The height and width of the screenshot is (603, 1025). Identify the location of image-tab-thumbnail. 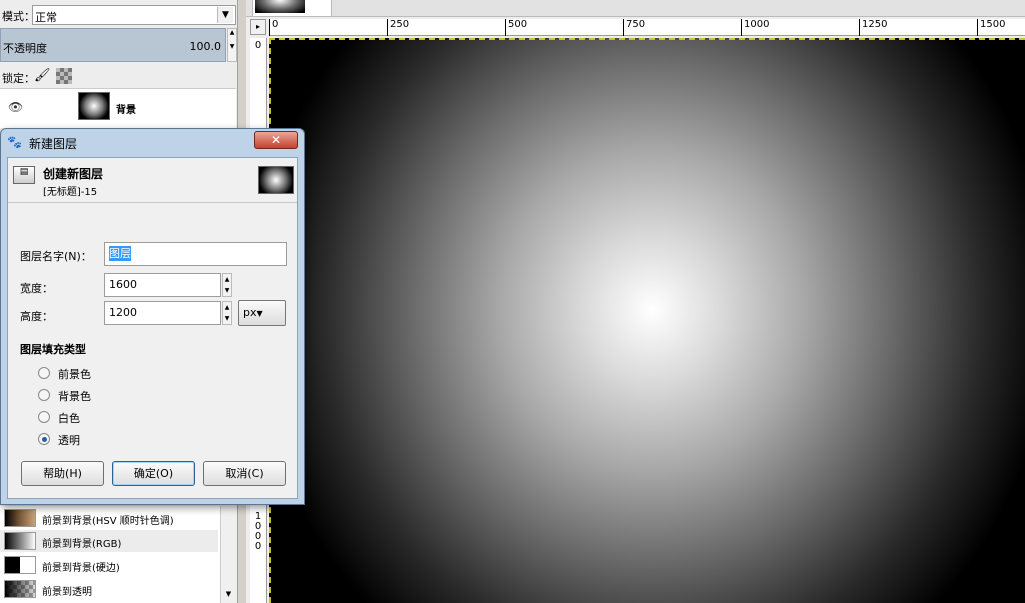
(280, 6).